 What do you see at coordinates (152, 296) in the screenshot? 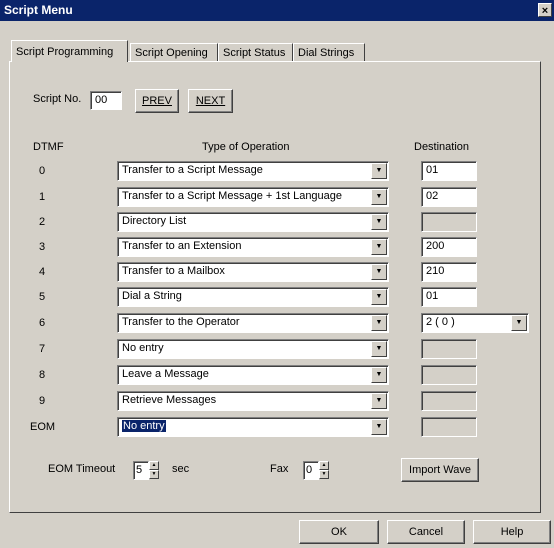
I see `operation-text: Dial a String` at bounding box center [152, 296].